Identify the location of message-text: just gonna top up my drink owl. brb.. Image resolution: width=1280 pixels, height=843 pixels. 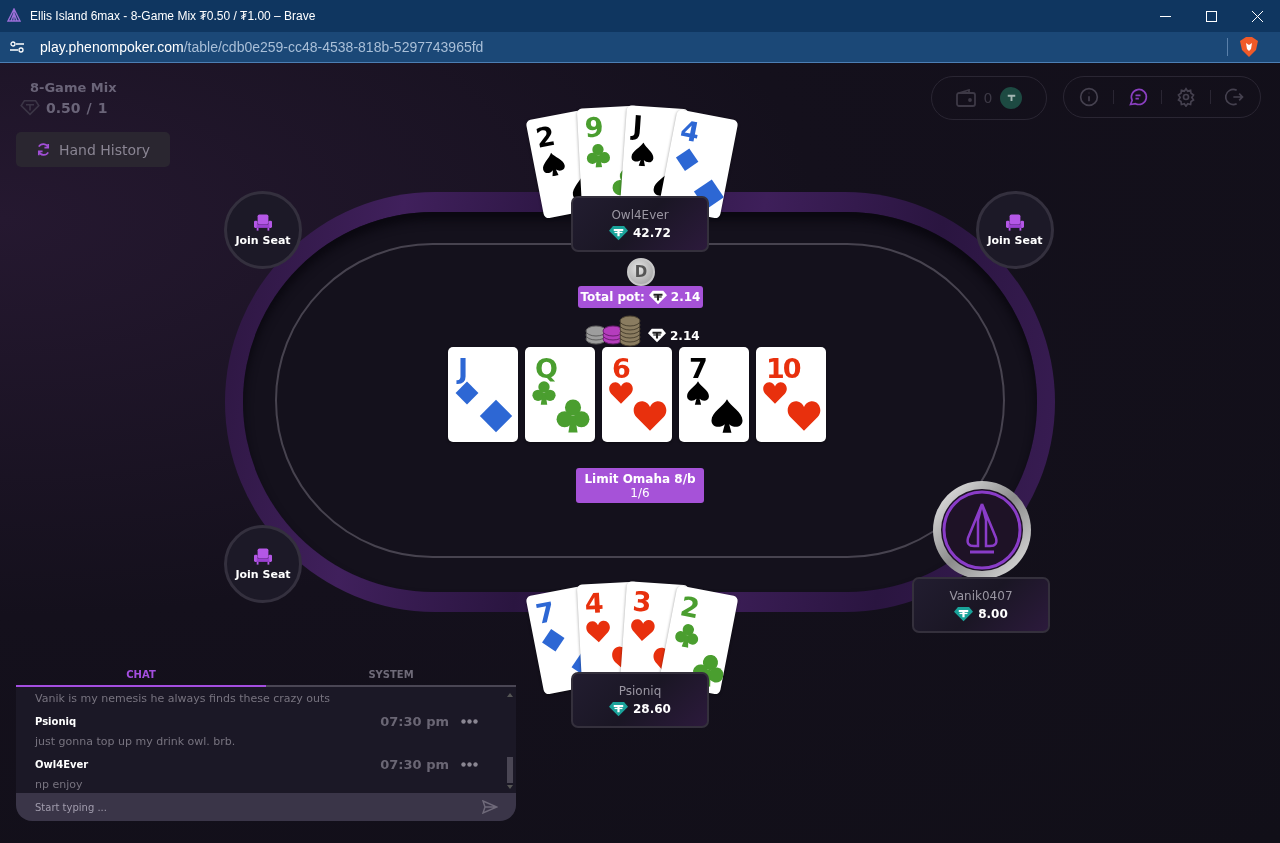
(136, 742).